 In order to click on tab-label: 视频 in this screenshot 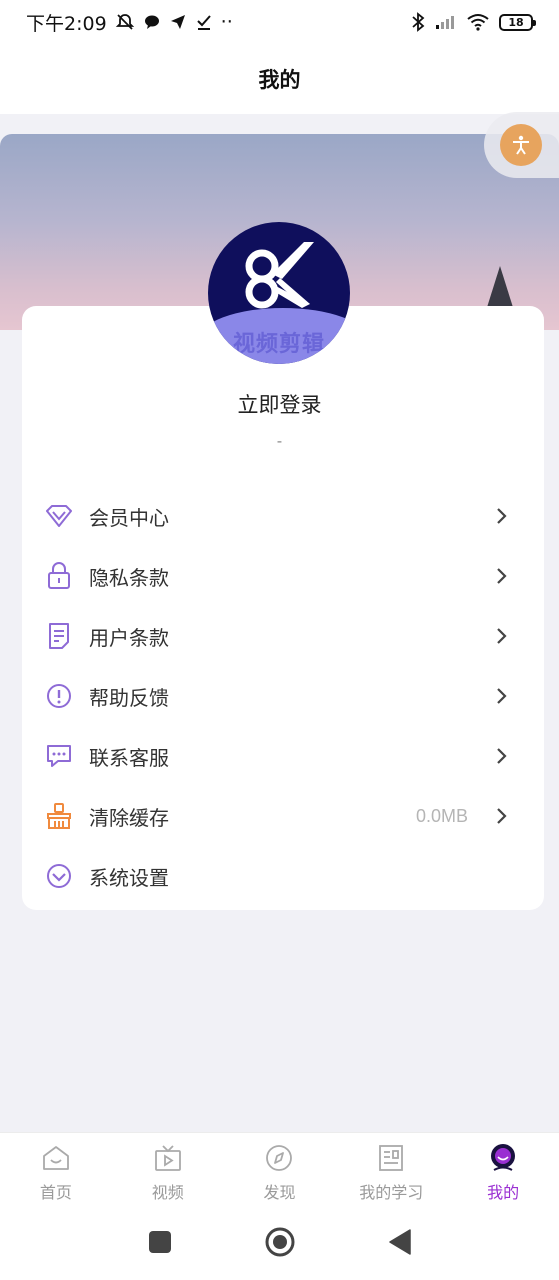, I will do `click(167, 1192)`.